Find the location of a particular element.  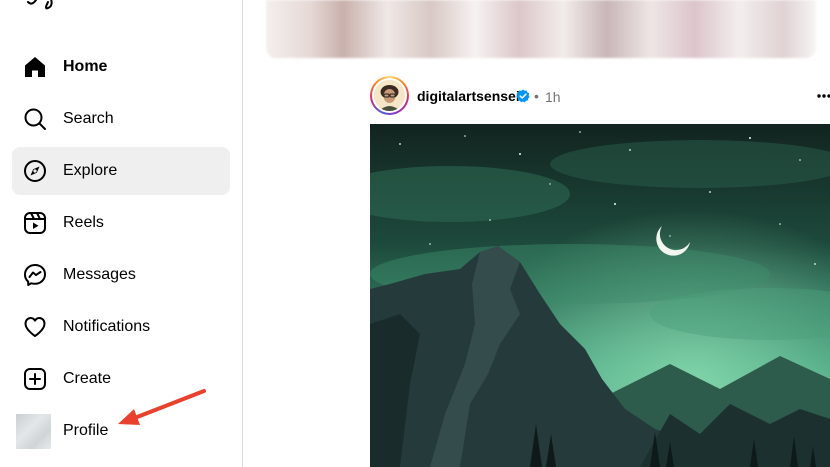

explore-compass-icon is located at coordinates (35, 171).